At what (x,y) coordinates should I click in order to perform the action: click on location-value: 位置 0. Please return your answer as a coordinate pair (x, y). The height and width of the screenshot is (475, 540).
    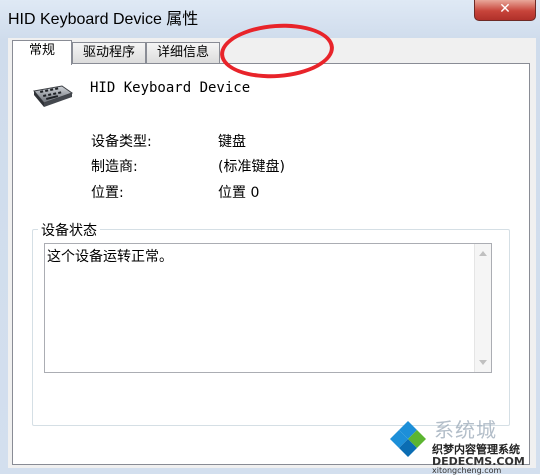
    Looking at the image, I should click on (239, 193).